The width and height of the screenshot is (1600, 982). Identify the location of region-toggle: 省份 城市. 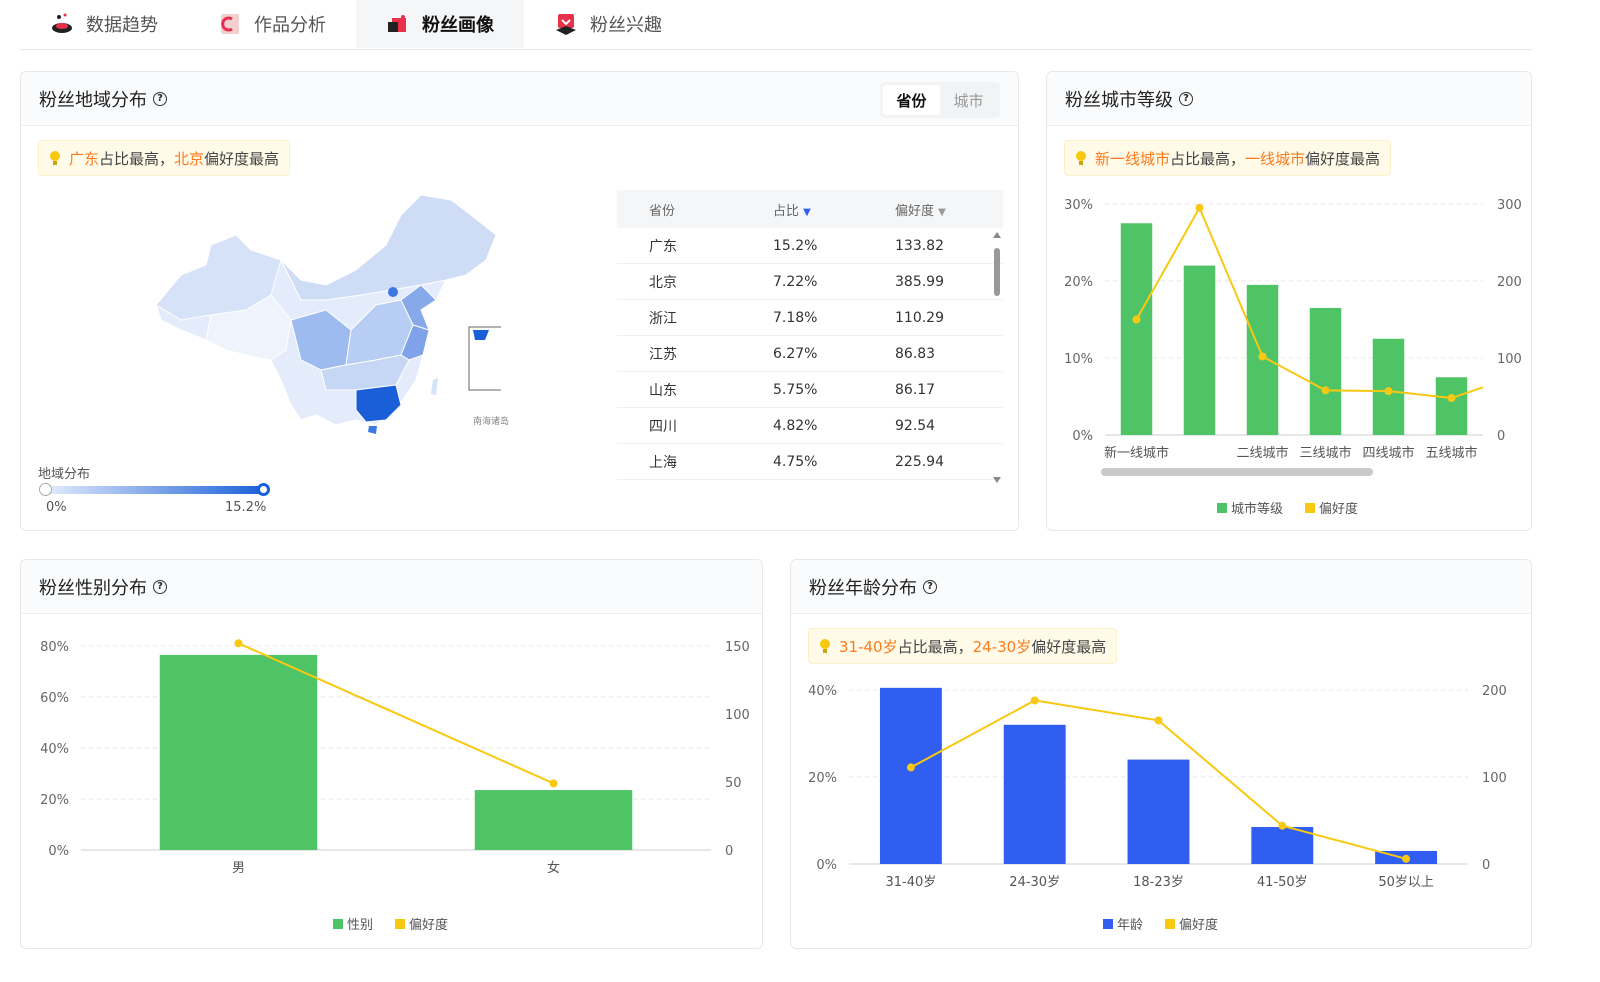
(940, 100).